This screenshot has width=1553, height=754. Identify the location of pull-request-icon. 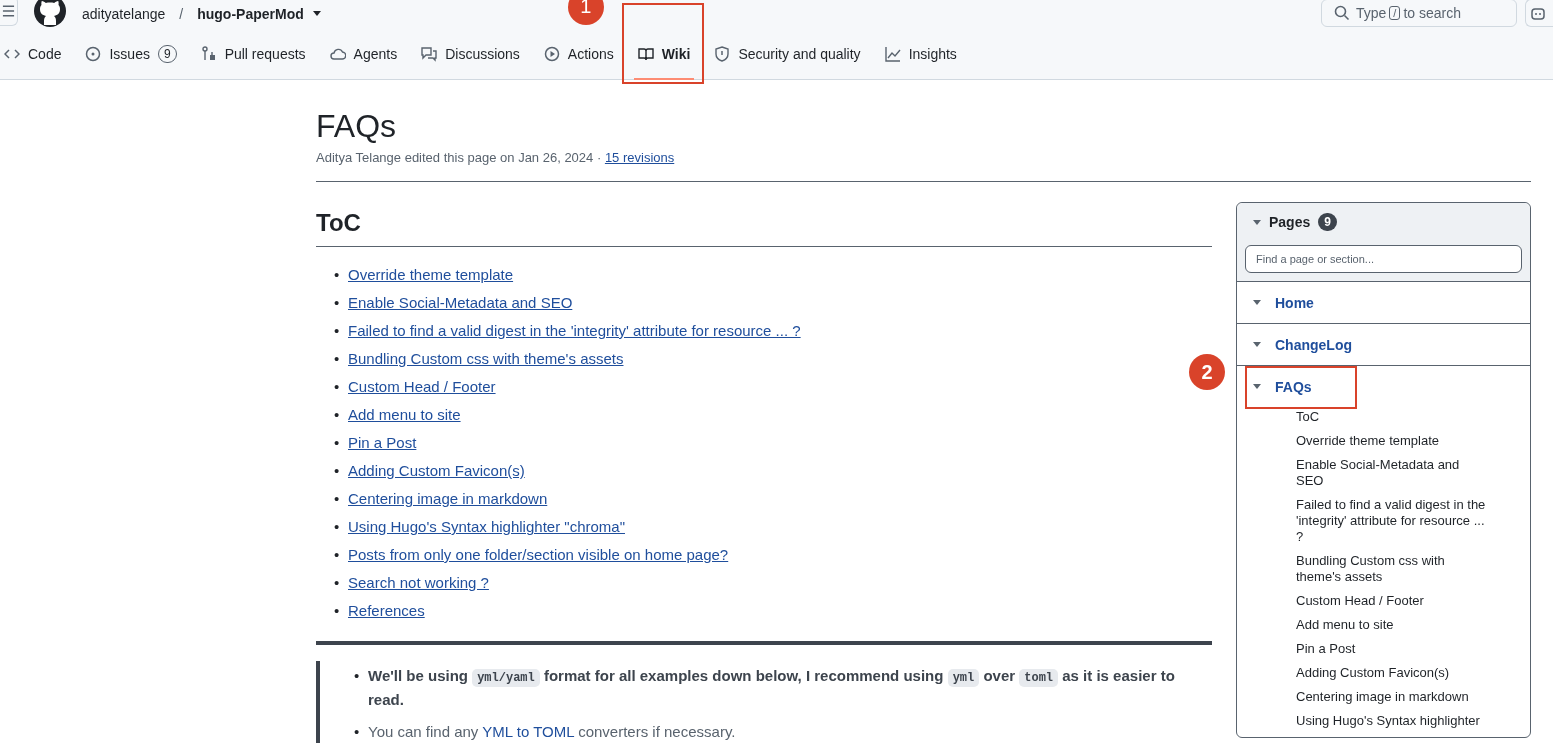
(208, 53).